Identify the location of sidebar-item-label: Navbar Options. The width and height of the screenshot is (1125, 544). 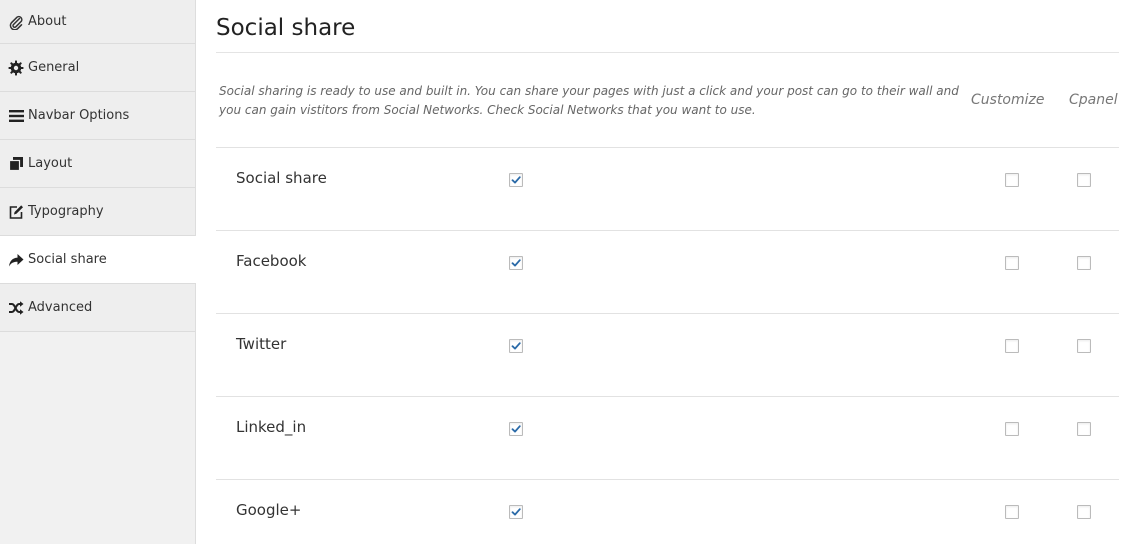
(79, 115).